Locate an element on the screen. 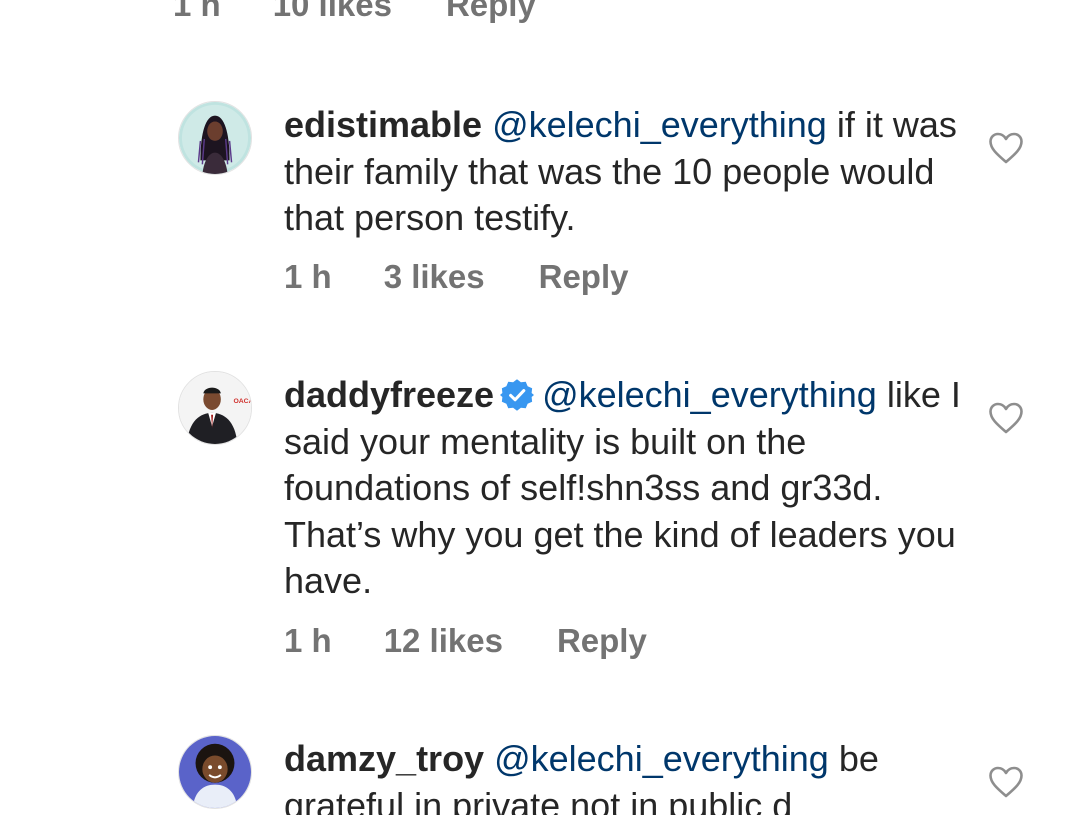 The height and width of the screenshot is (815, 1080). comment-username: edistimable is located at coordinates (383, 124).